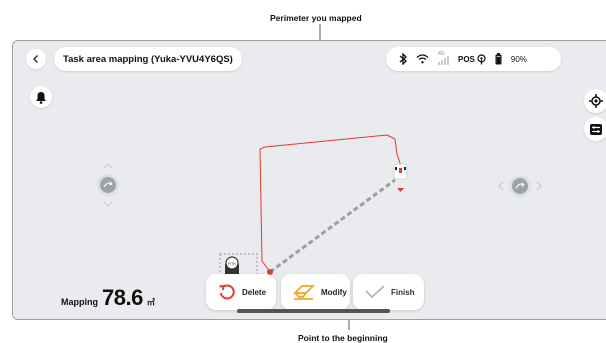  I want to click on mapping-label: Mapping, so click(79, 302).